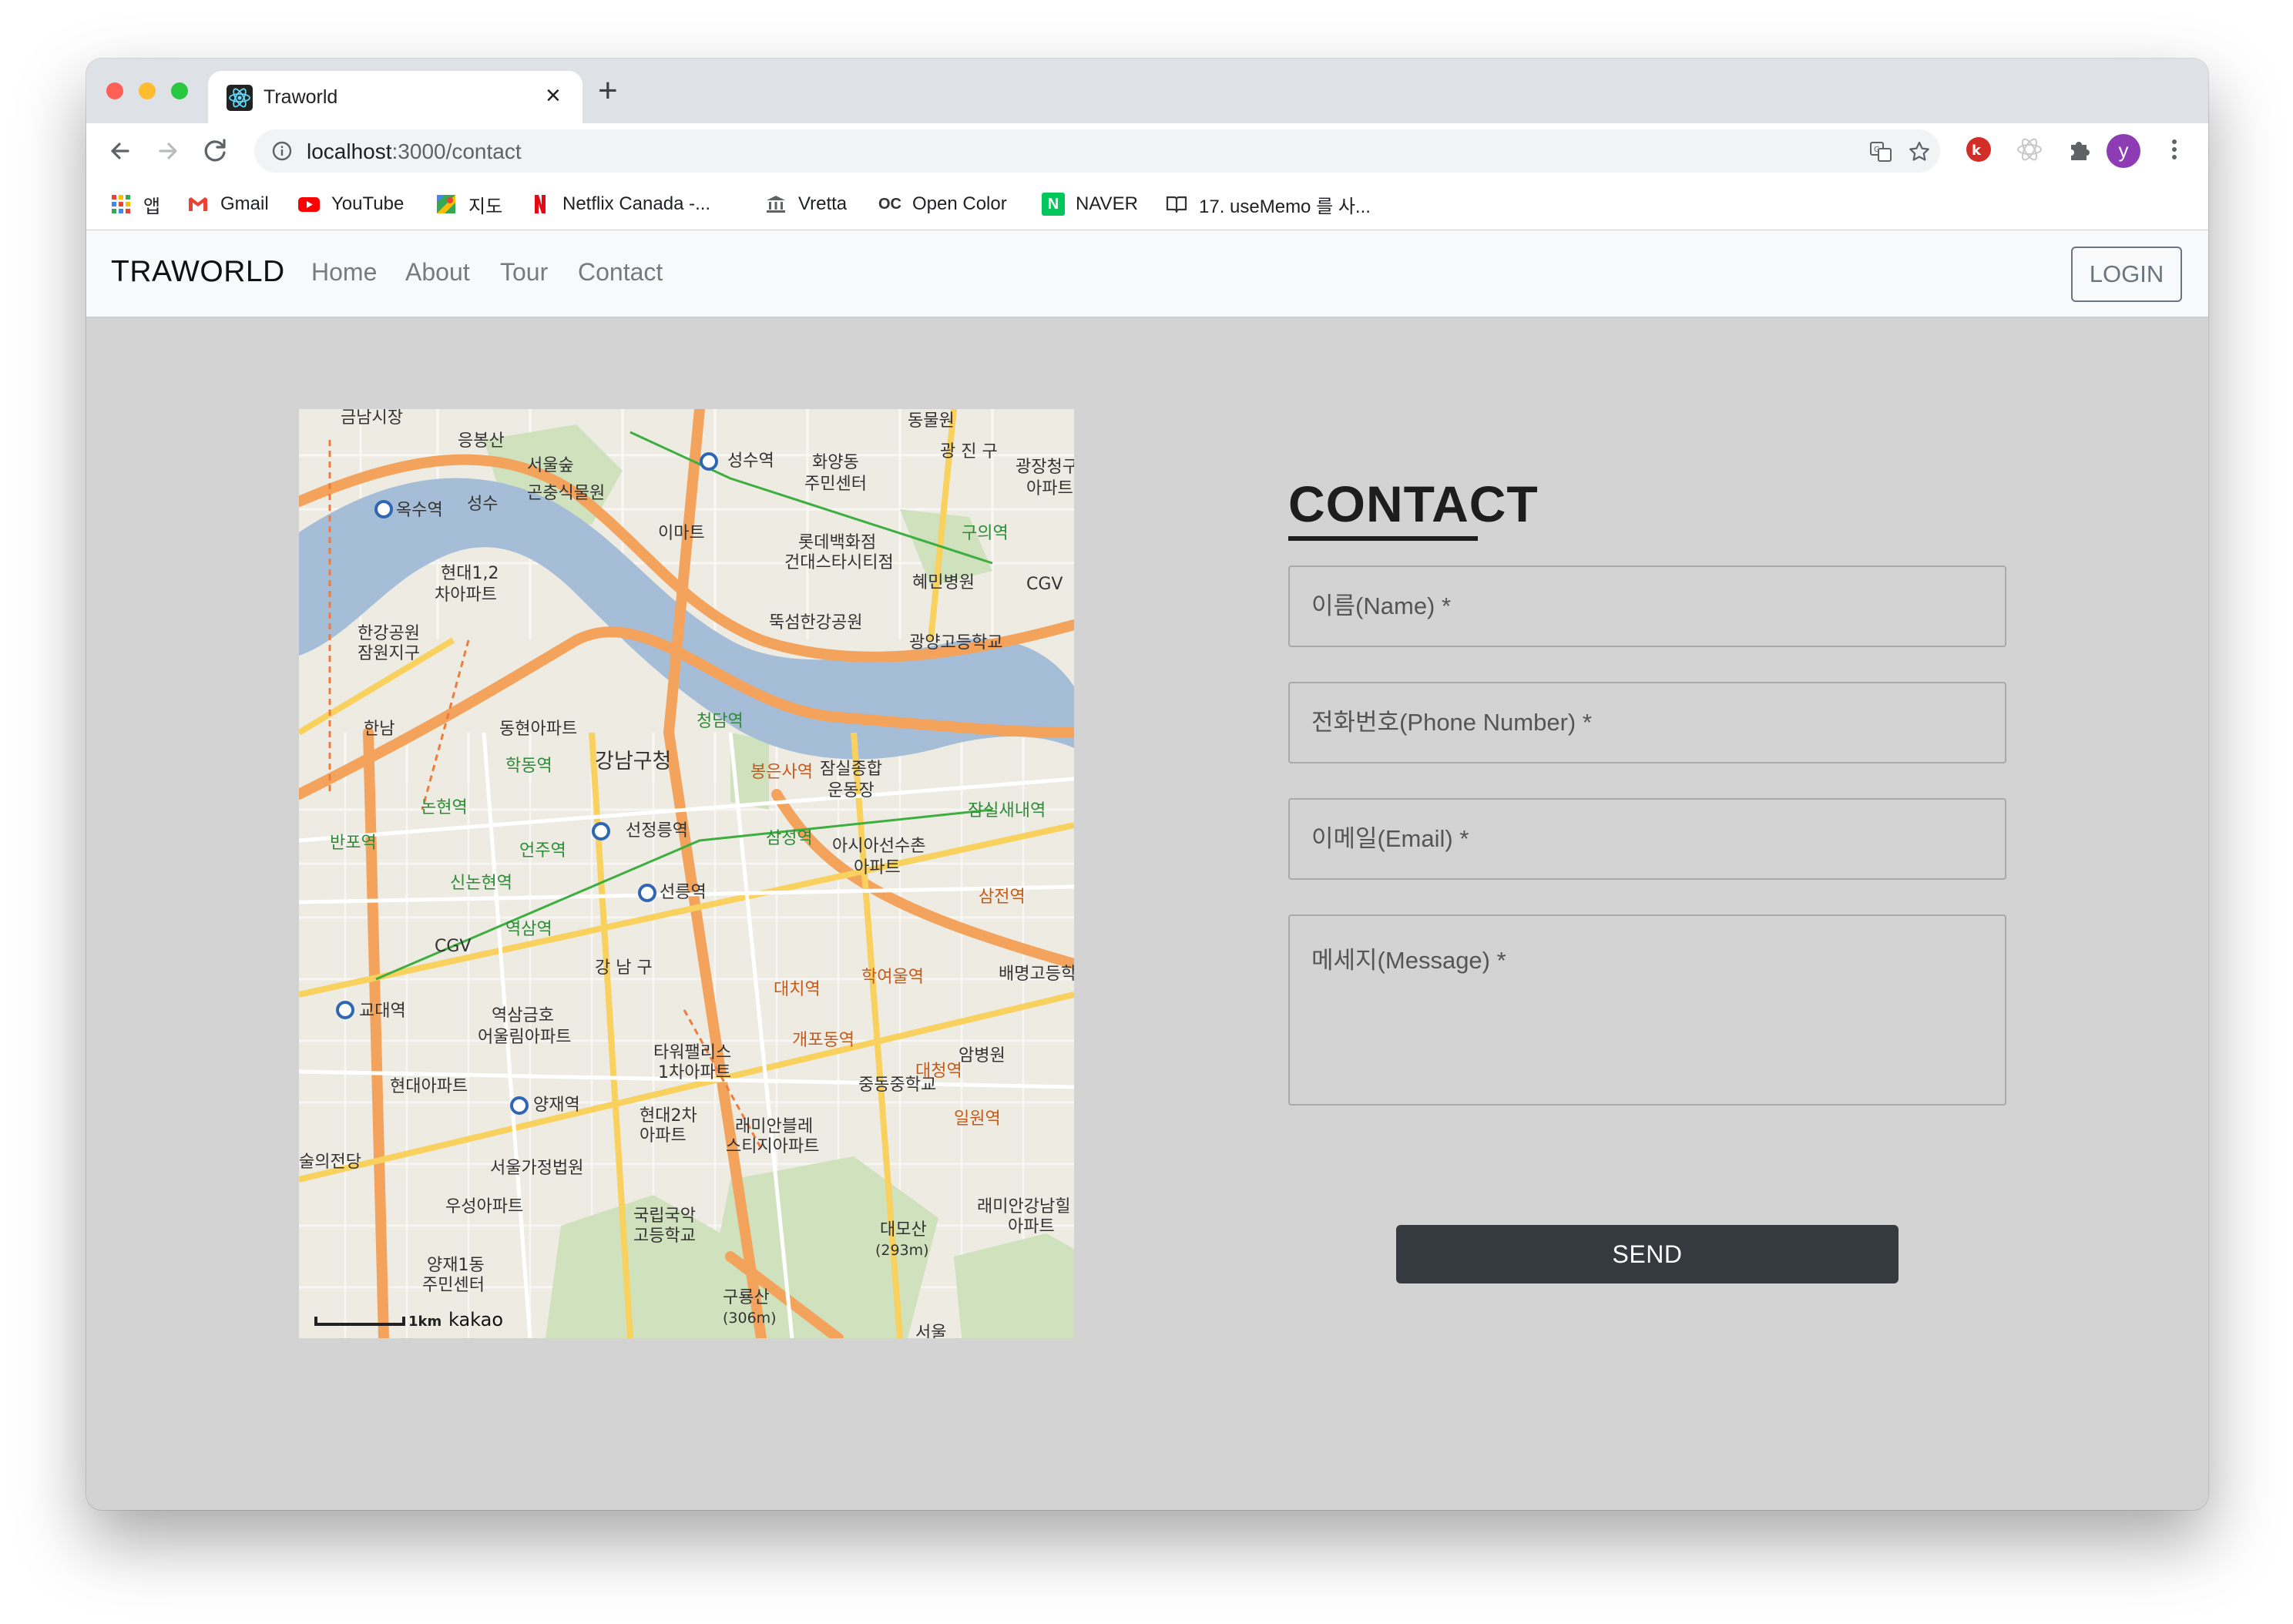 This screenshot has height=1624, width=2293. I want to click on reload-icon, so click(216, 151).